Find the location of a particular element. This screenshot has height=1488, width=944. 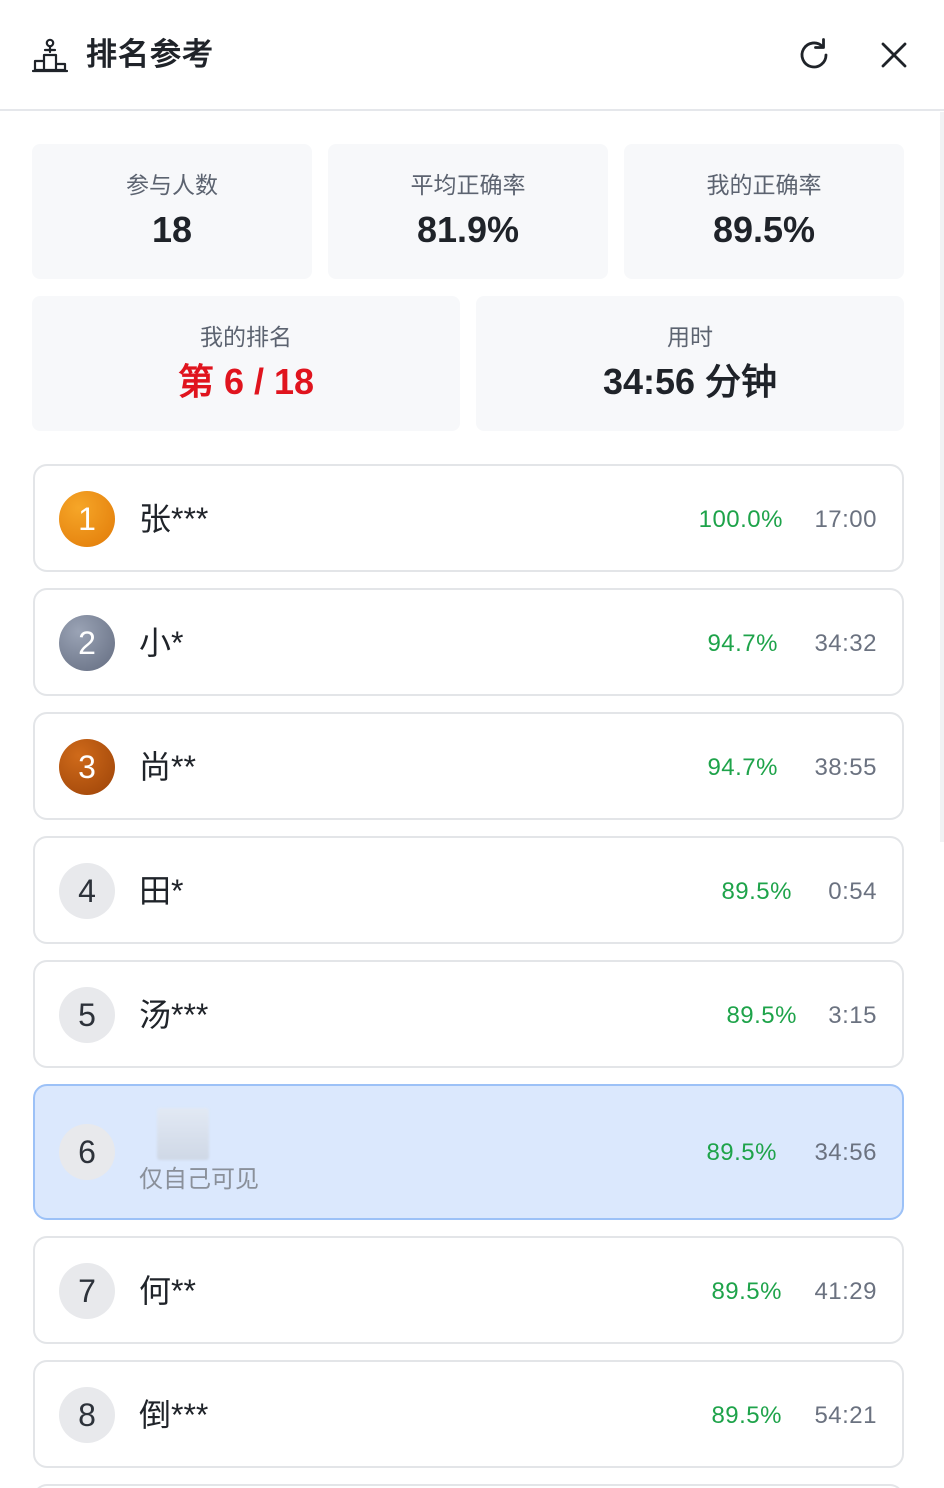

stat-my-accuracy-value: 89.5% is located at coordinates (764, 229).